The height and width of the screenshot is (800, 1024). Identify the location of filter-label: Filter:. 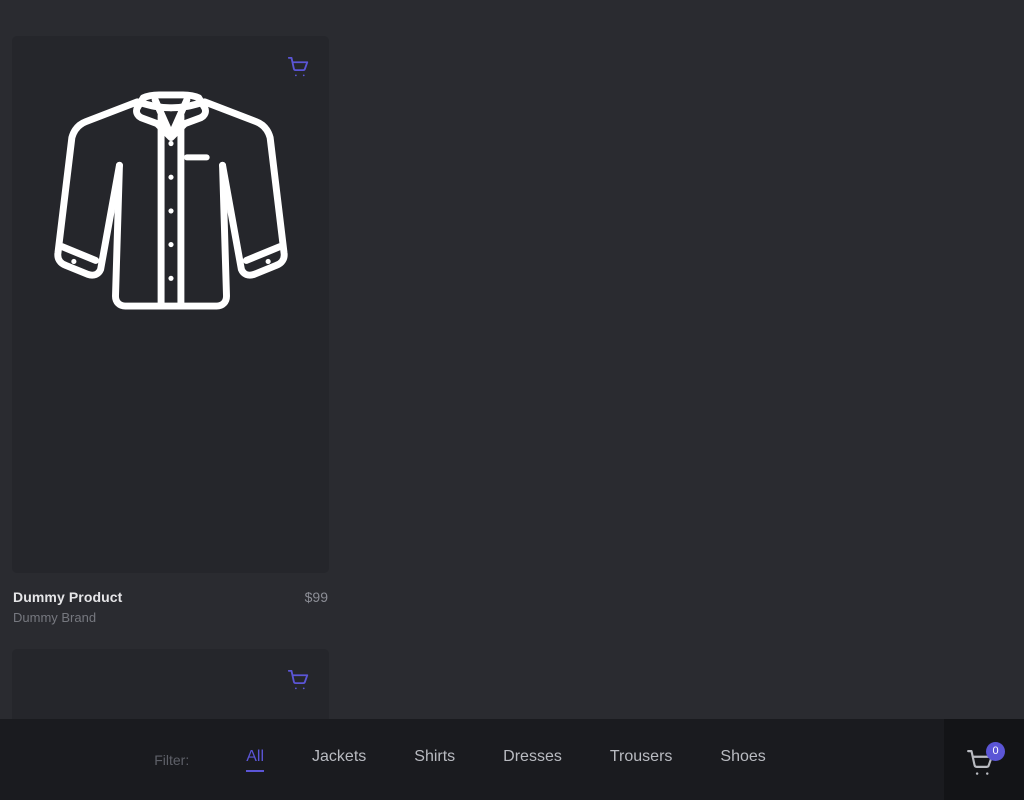
(172, 759).